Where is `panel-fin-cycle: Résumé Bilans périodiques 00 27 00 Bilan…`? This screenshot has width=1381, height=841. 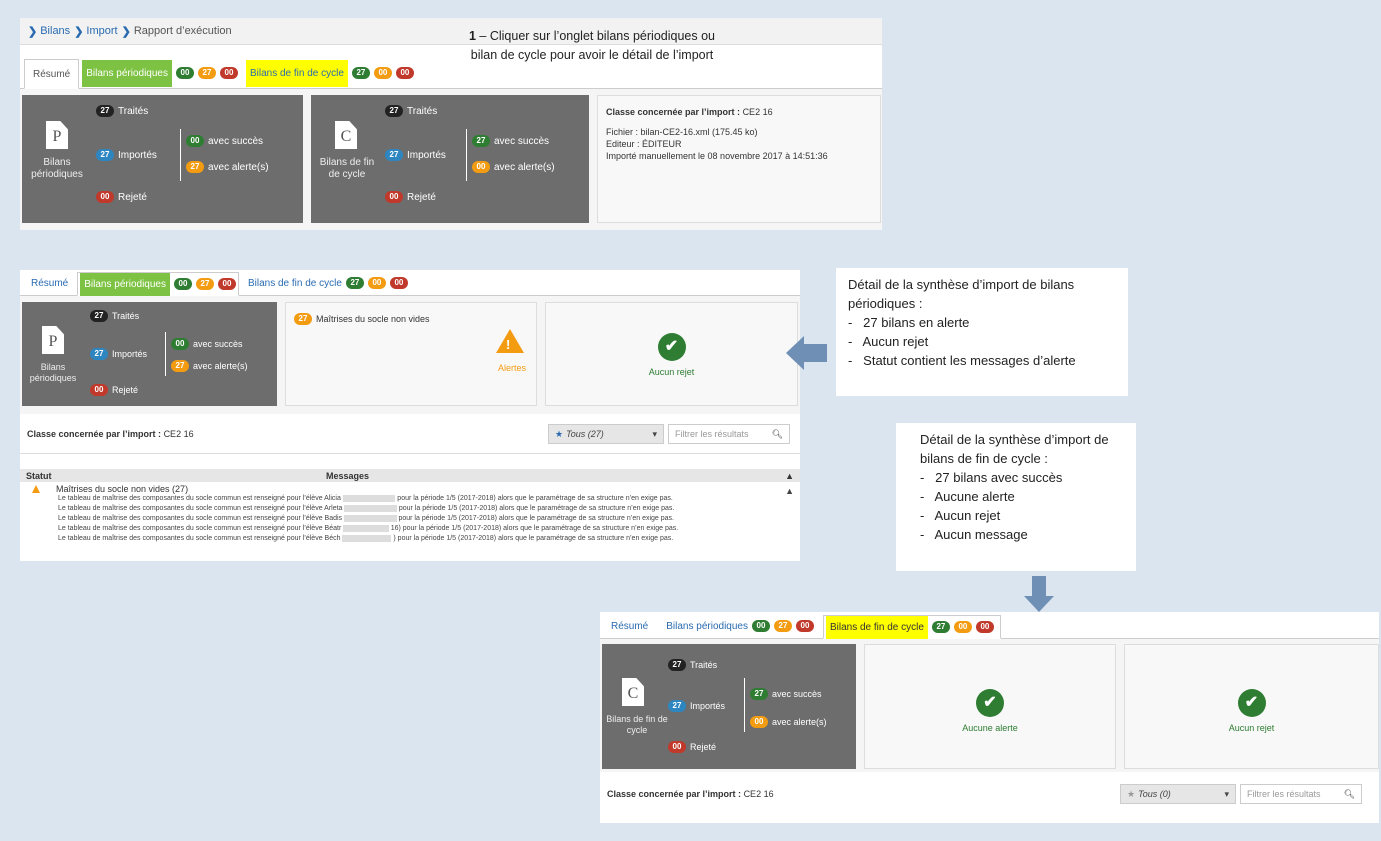
panel-fin-cycle: Résumé Bilans périodiques 00 27 00 Bilan… is located at coordinates (989, 717).